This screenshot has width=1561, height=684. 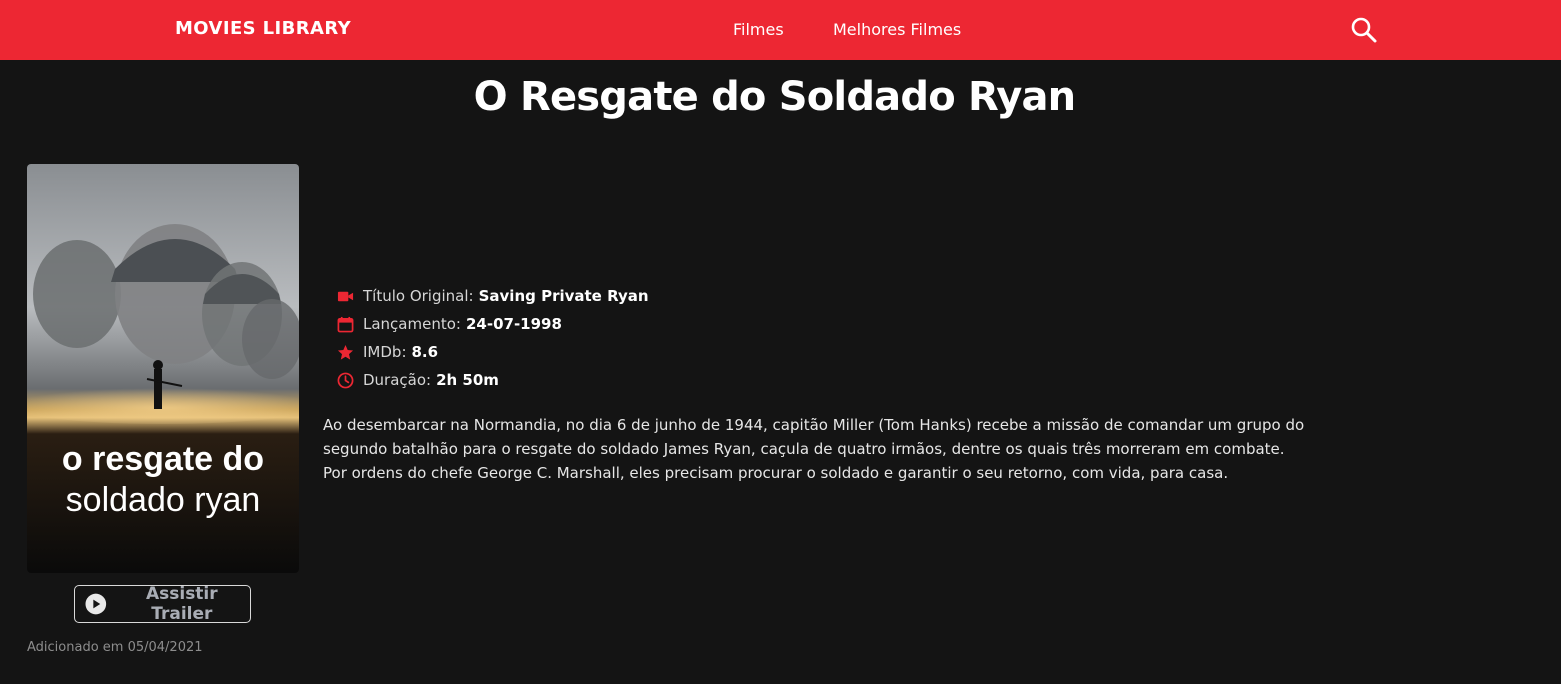 I want to click on search-icon, so click(x=1364, y=30).